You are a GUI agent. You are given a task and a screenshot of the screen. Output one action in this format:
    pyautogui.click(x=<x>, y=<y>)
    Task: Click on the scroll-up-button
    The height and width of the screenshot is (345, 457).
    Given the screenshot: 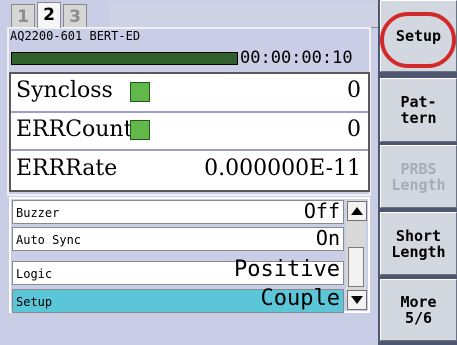 What is the action you would take?
    pyautogui.click(x=357, y=211)
    